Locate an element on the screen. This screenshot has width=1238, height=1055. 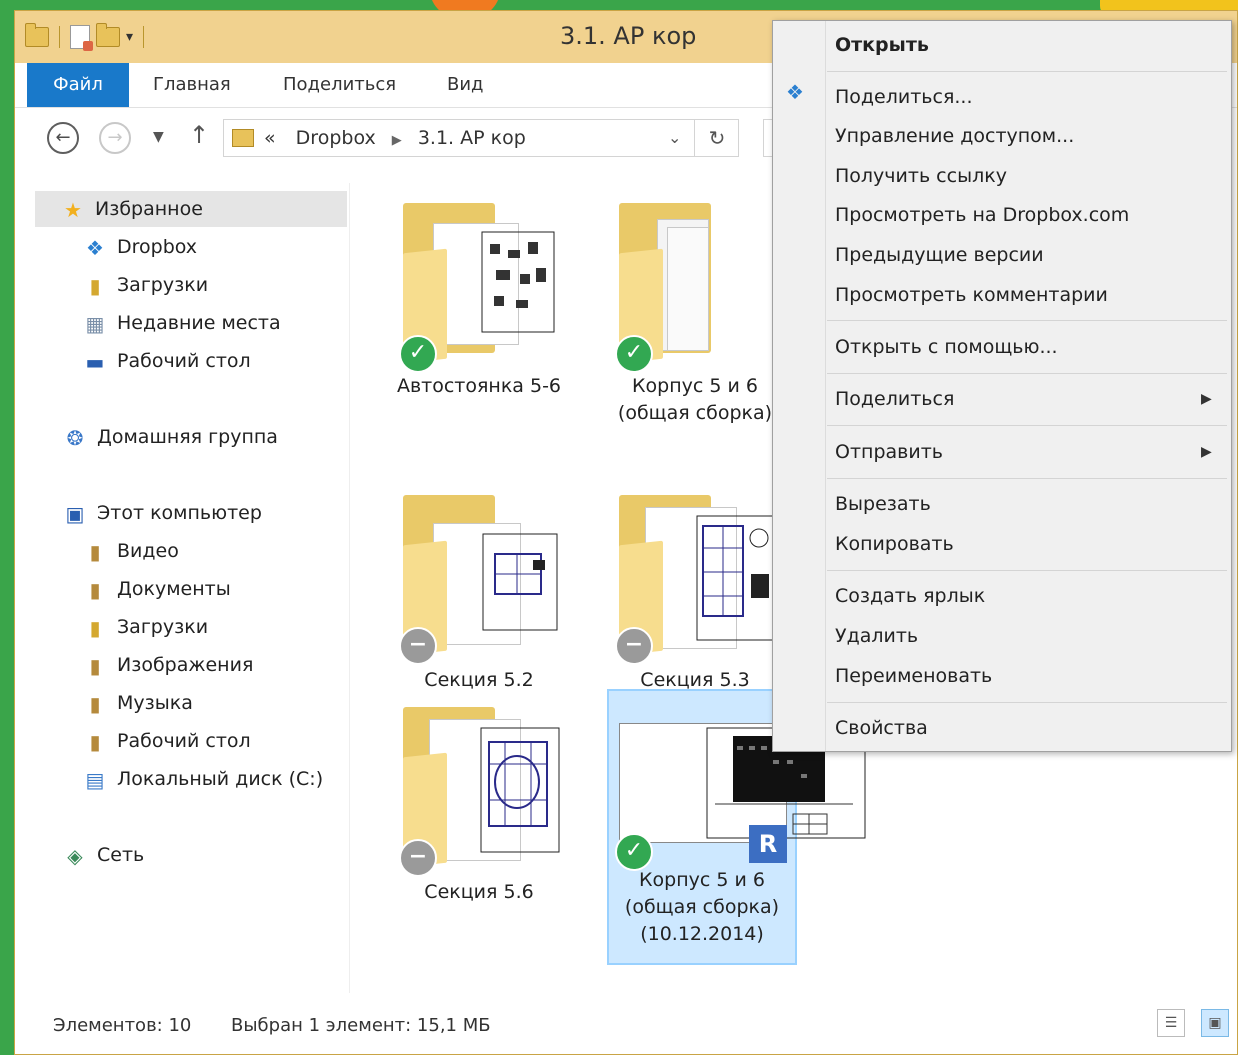
tab-share: Поделиться is located at coordinates (339, 85).